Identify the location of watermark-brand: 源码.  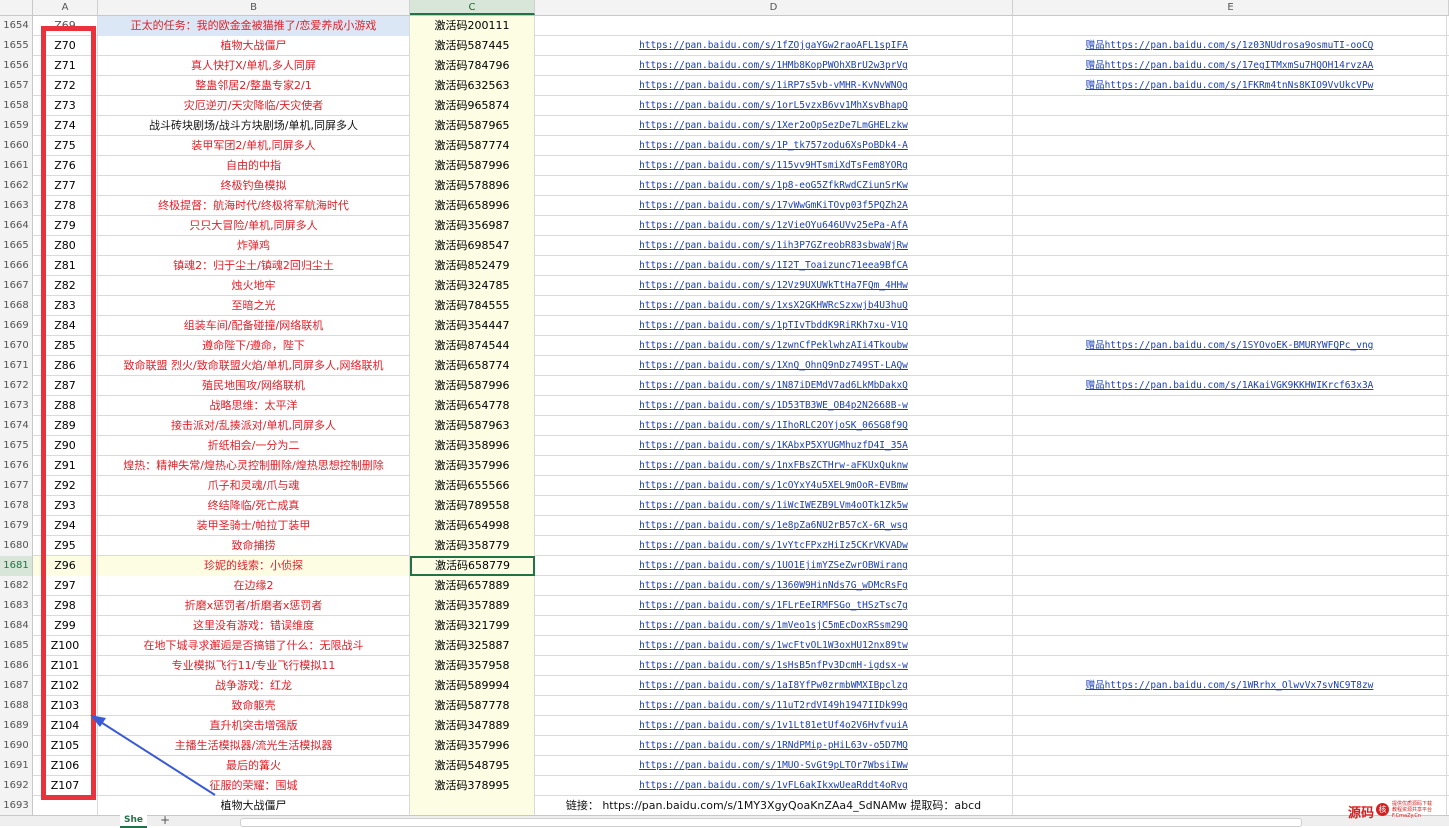
(1361, 813).